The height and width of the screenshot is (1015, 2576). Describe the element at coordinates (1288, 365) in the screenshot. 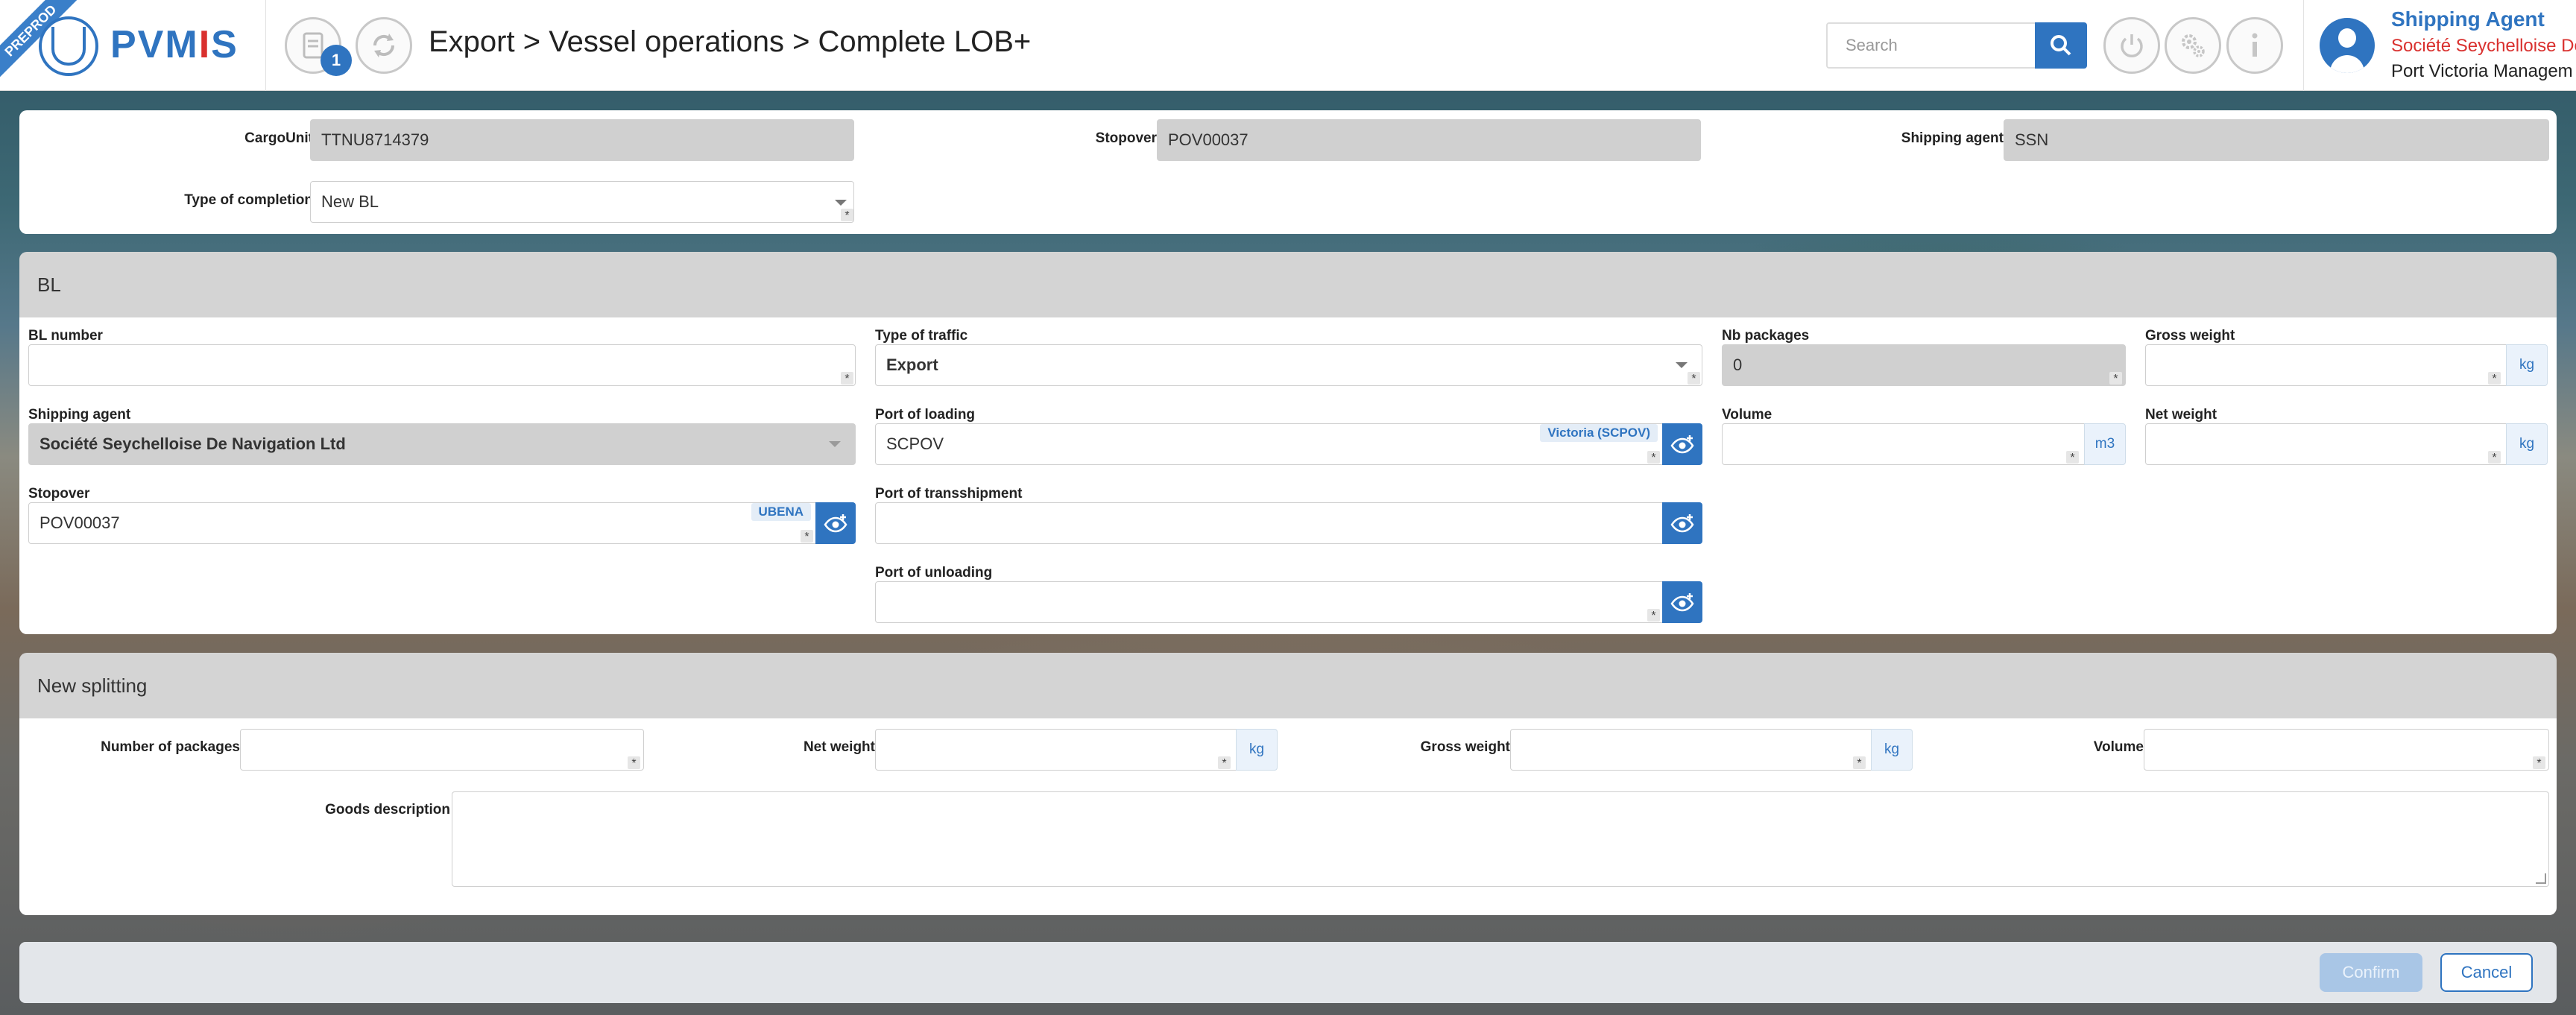

I see `type-of-traffic-select: Export` at that location.